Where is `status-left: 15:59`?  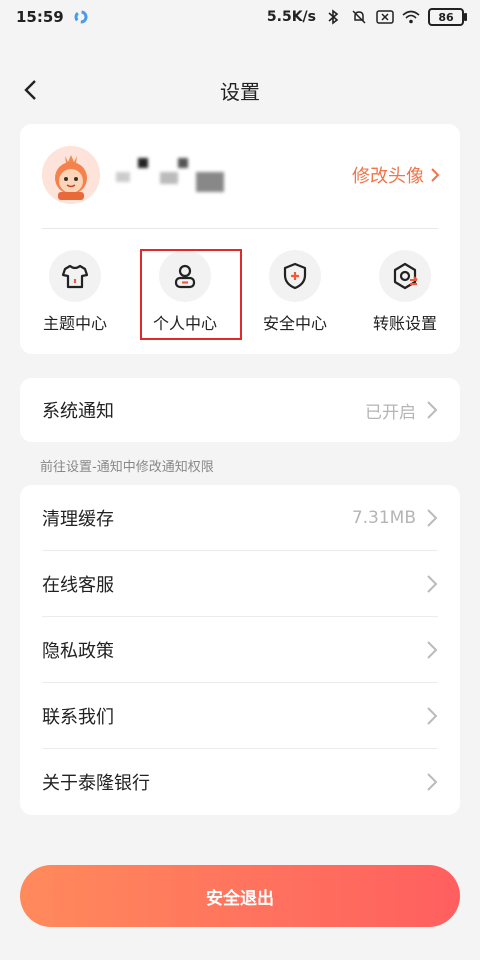
status-left: 15:59 is located at coordinates (53, 17).